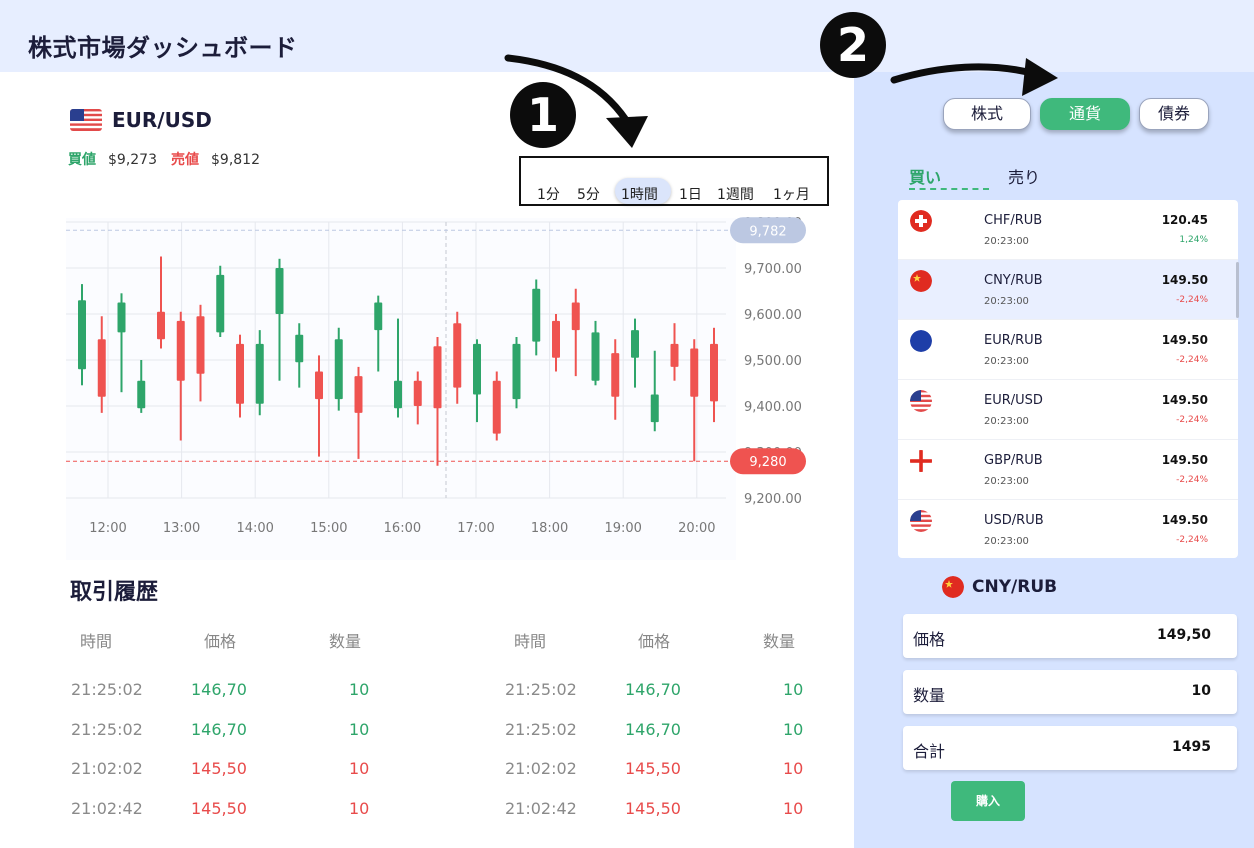 The width and height of the screenshot is (1254, 848). I want to click on quantity-field: 数量 10, so click(1070, 692).